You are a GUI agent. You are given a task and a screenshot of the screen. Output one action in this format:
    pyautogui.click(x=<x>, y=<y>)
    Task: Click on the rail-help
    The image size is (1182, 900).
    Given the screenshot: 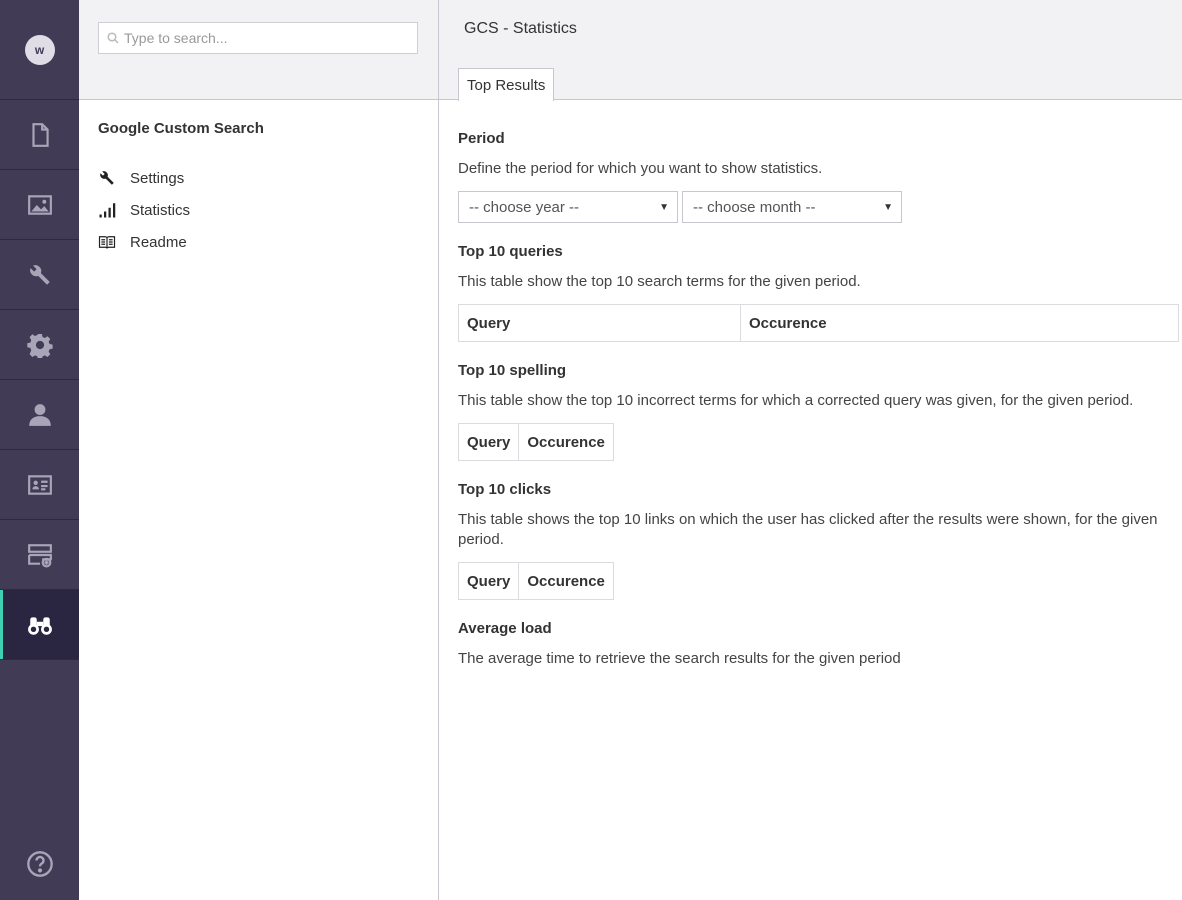 What is the action you would take?
    pyautogui.click(x=39, y=864)
    